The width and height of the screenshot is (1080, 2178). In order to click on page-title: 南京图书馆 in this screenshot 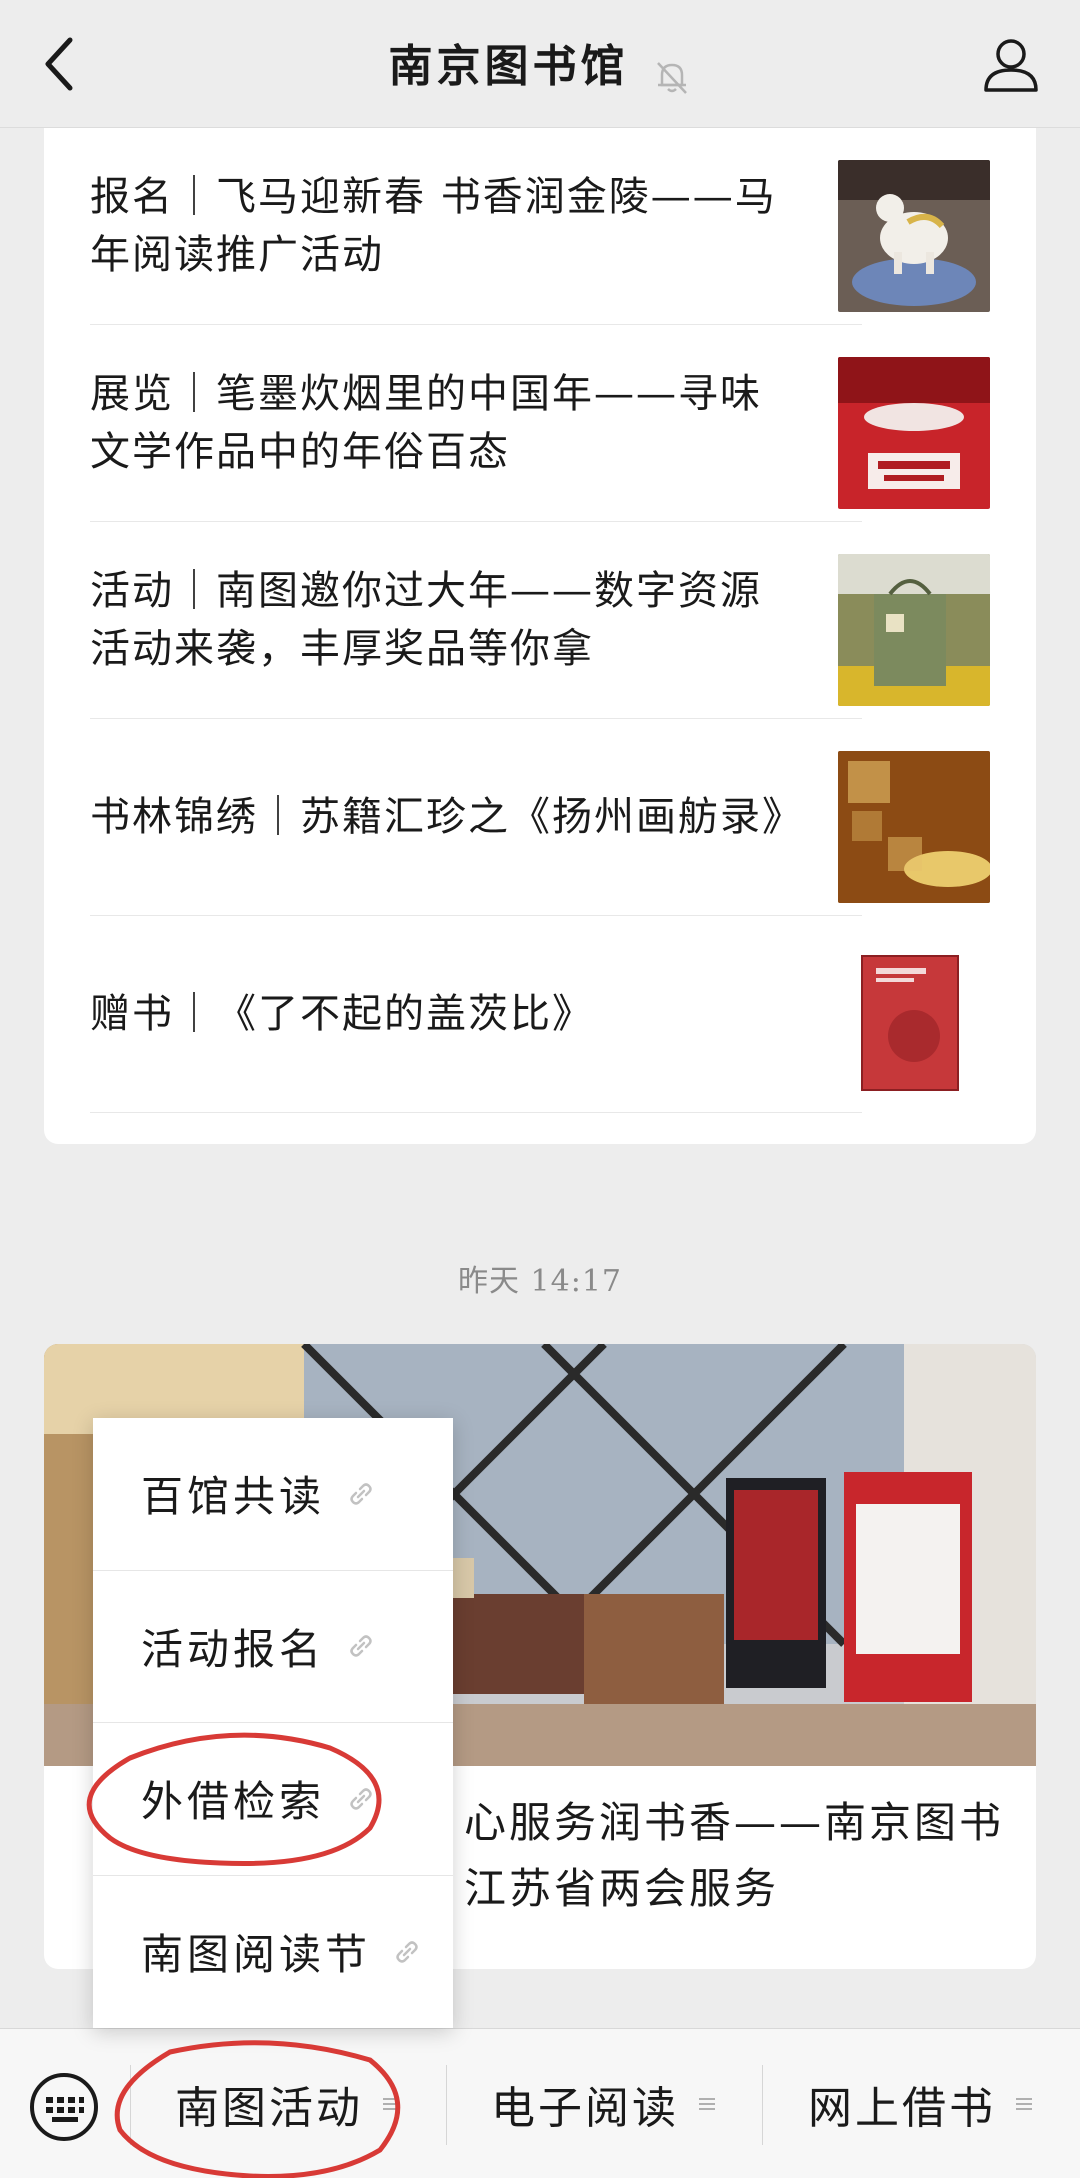, I will do `click(508, 66)`.